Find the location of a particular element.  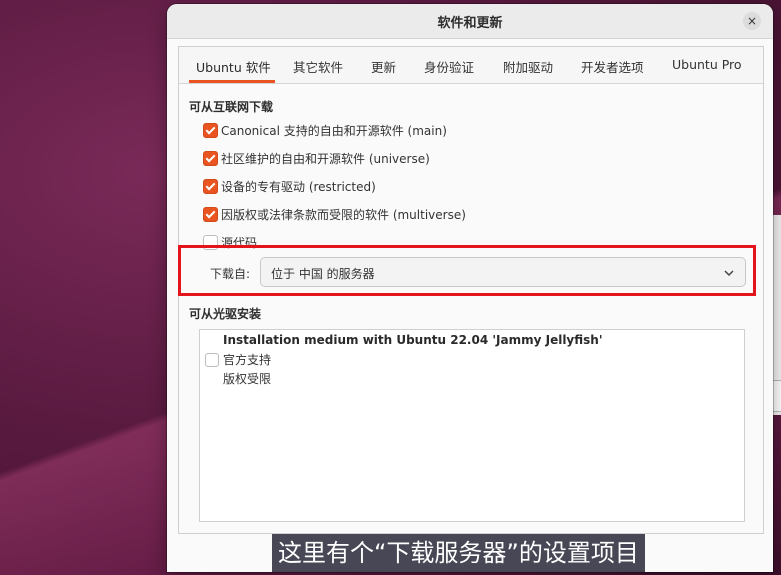

tab-ubuntu-pro: Ubuntu Pro is located at coordinates (707, 64).